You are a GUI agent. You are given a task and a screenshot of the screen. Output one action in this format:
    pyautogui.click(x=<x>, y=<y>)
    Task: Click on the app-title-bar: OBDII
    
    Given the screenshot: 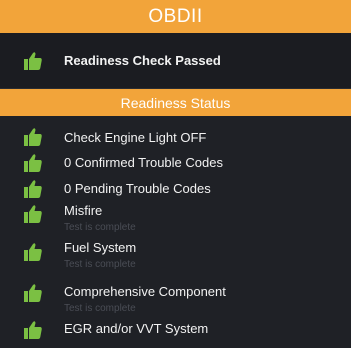 What is the action you would take?
    pyautogui.click(x=175, y=16)
    